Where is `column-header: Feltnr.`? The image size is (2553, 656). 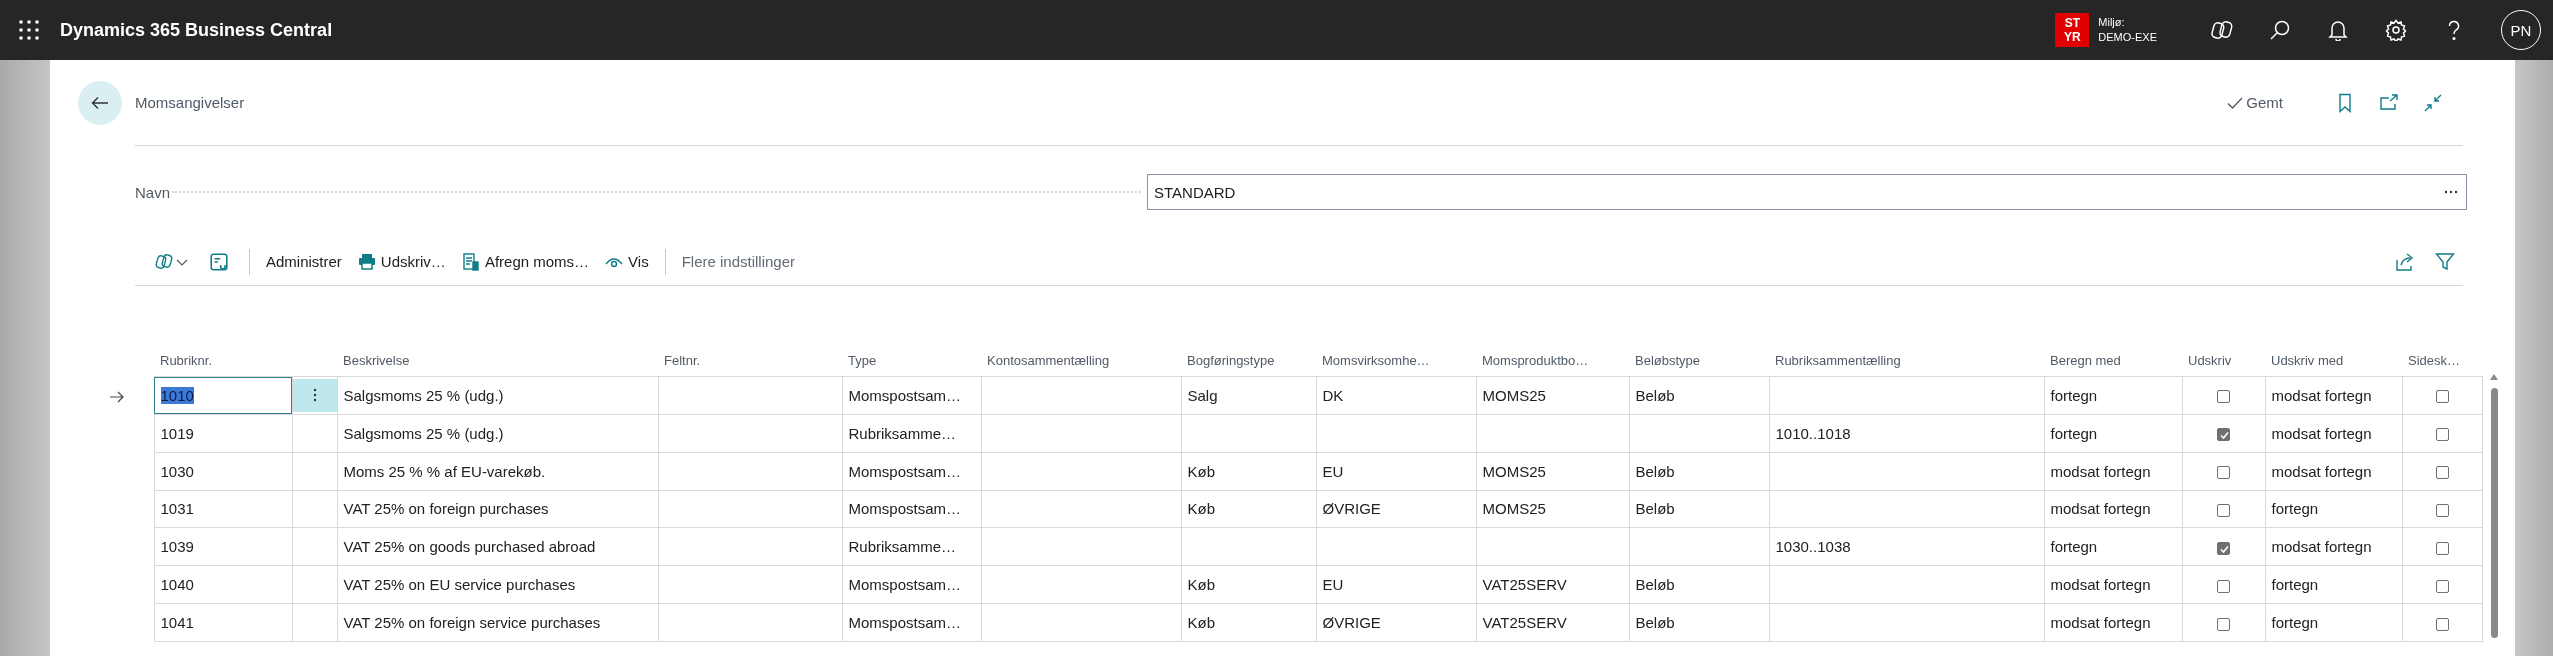
column-header: Feltnr. is located at coordinates (750, 354).